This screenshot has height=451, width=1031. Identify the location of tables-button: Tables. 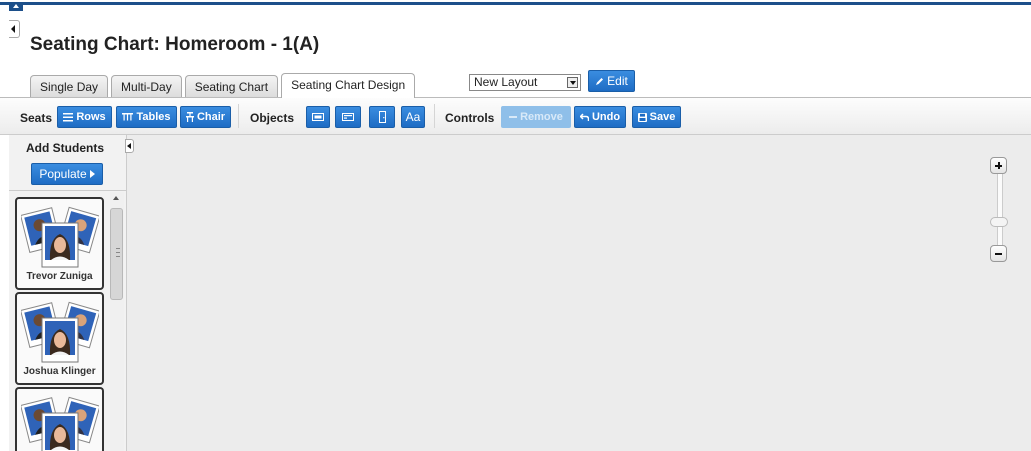
(146, 117).